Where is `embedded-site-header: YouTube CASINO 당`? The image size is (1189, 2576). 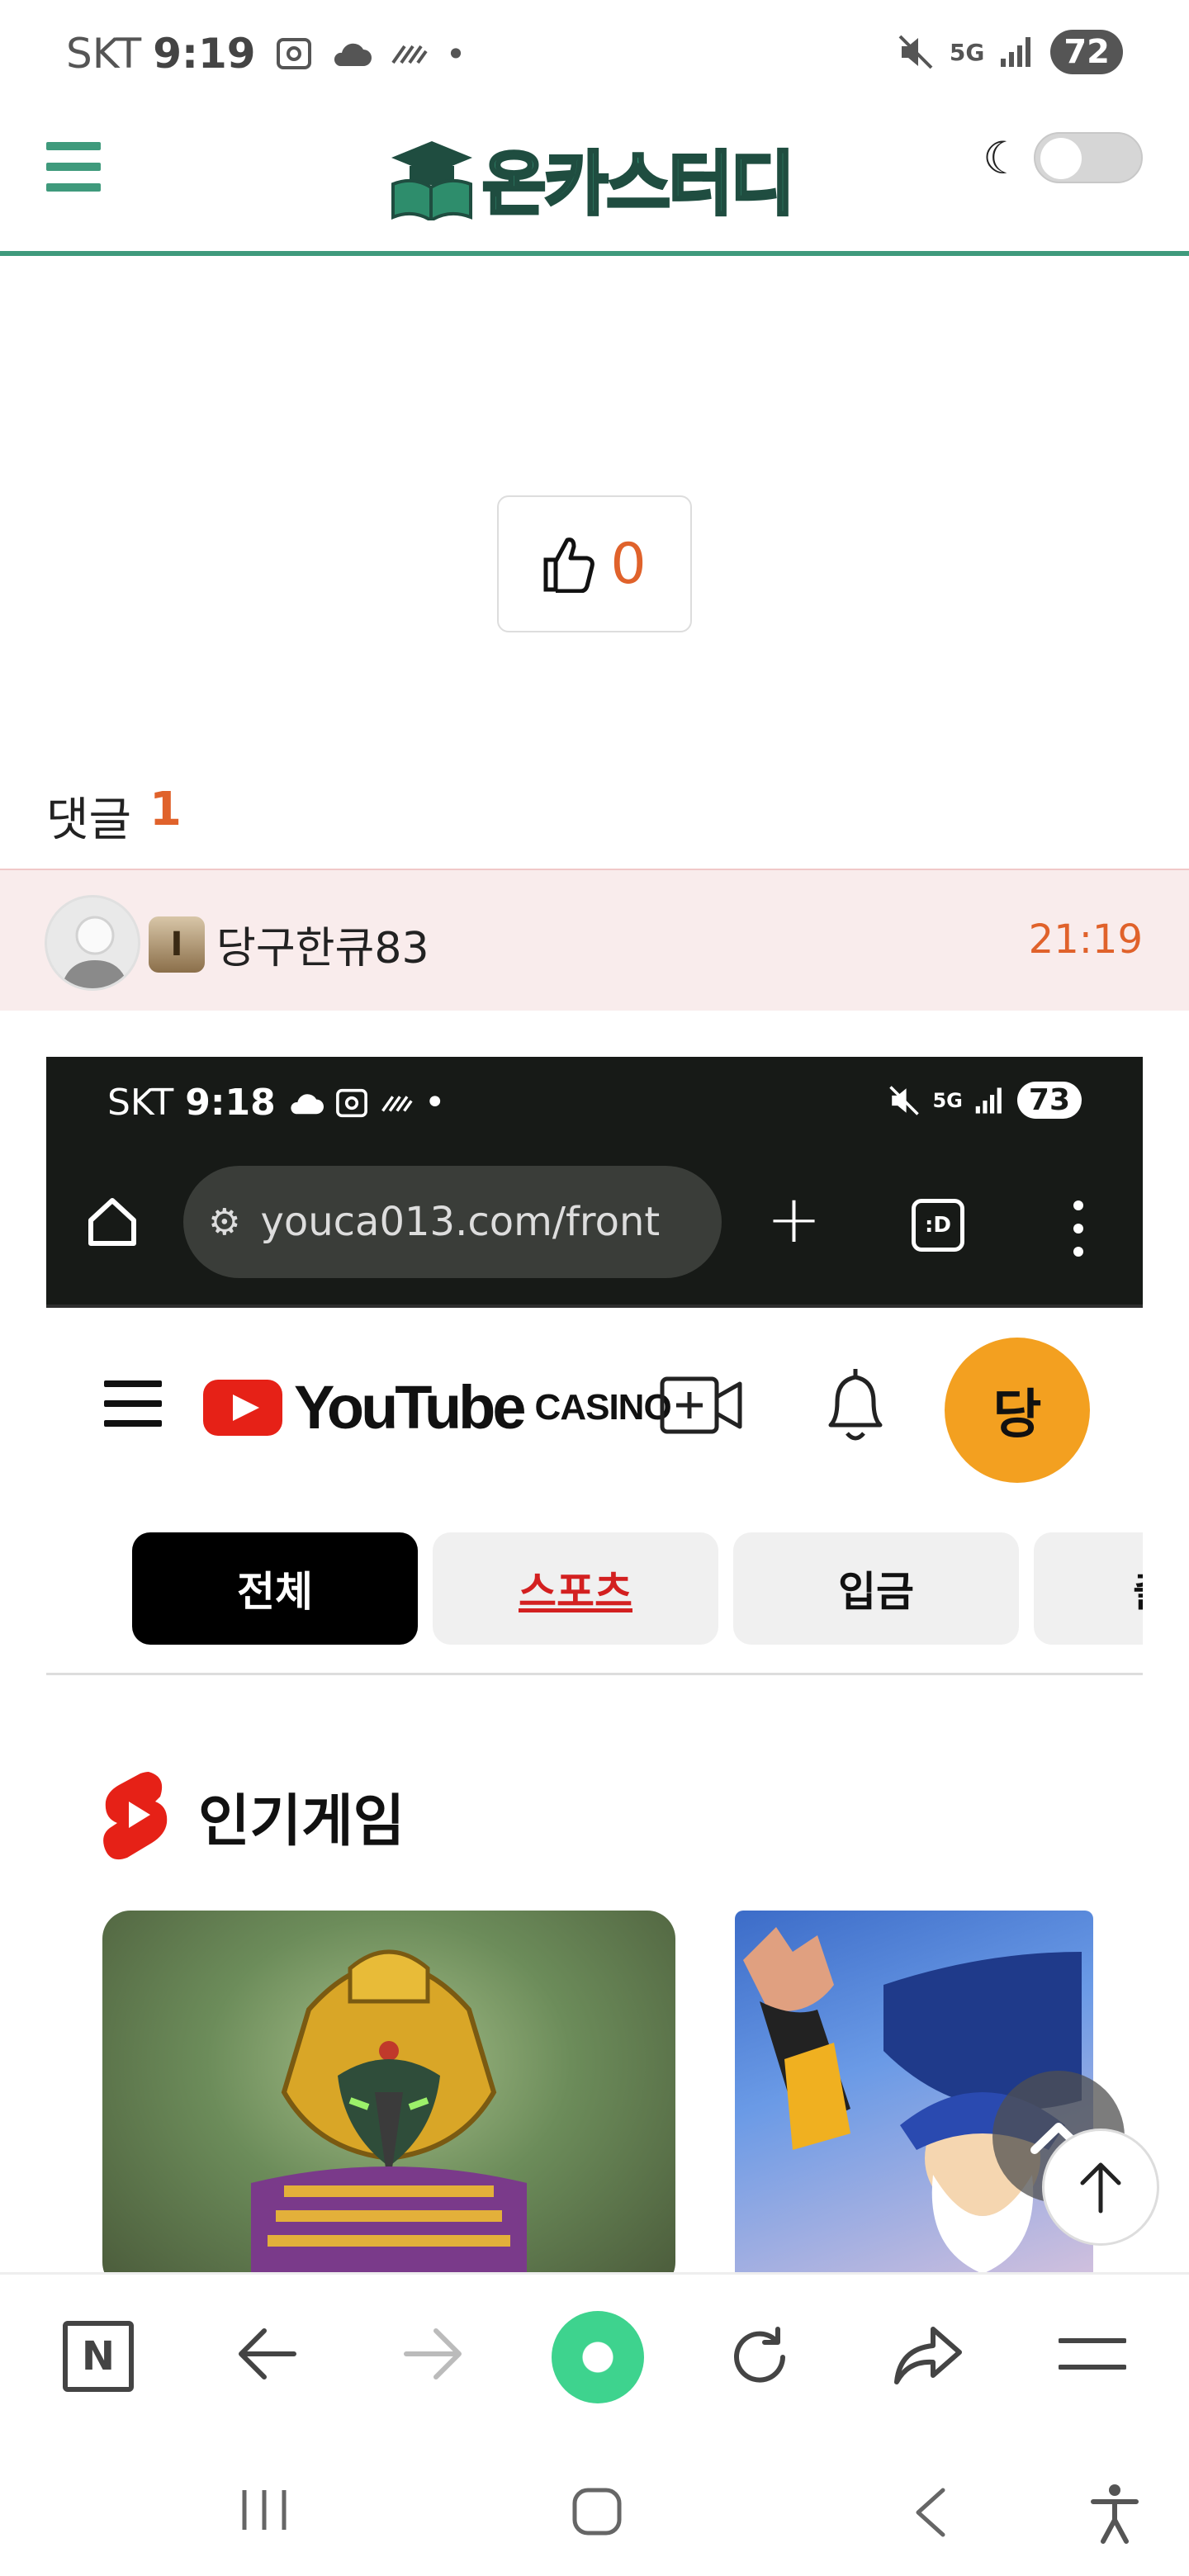 embedded-site-header: YouTube CASINO 당 is located at coordinates (594, 1408).